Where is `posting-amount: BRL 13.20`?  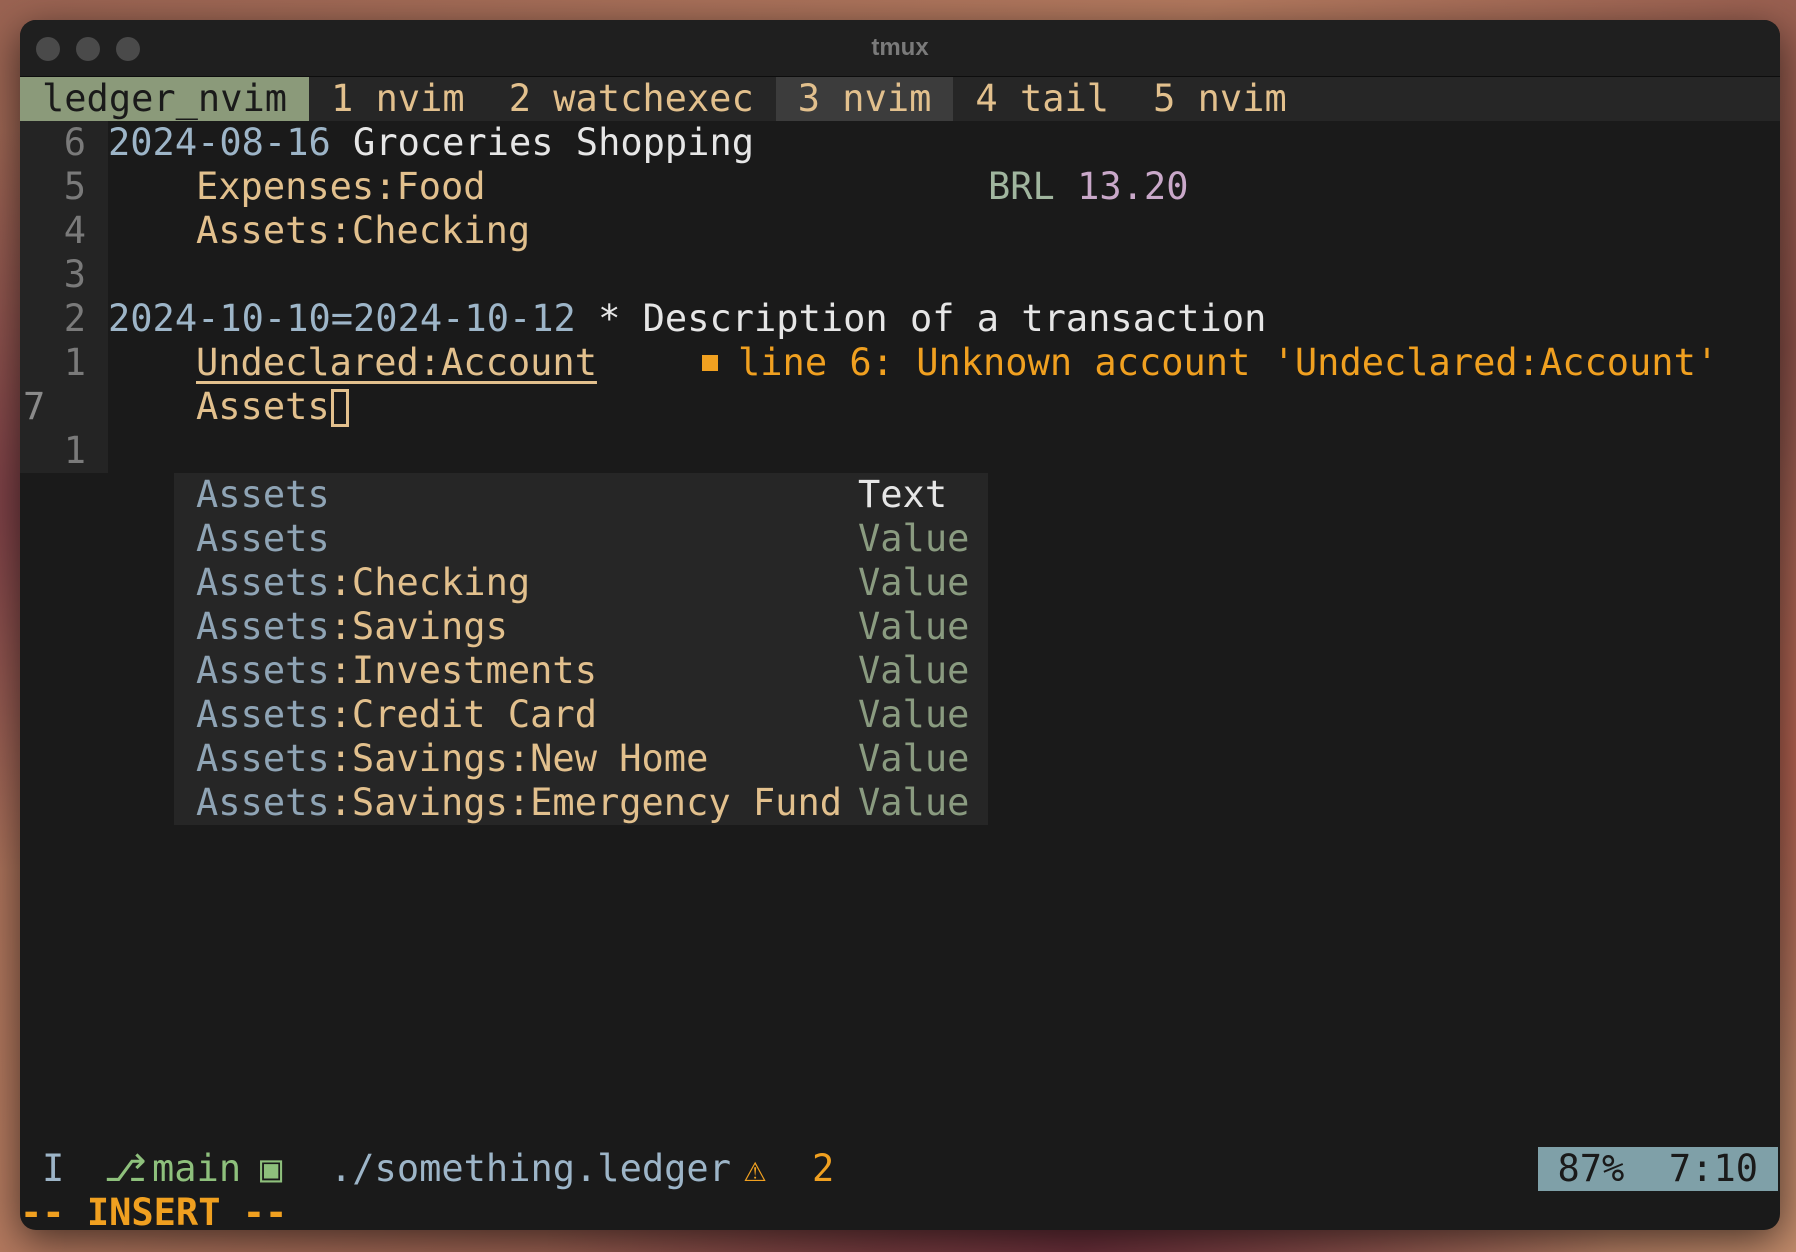 posting-amount: BRL 13.20 is located at coordinates (1088, 187).